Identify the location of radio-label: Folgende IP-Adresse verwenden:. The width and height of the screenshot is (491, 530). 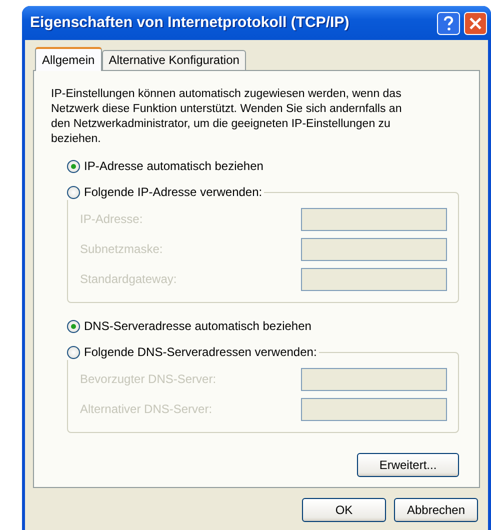
(173, 192).